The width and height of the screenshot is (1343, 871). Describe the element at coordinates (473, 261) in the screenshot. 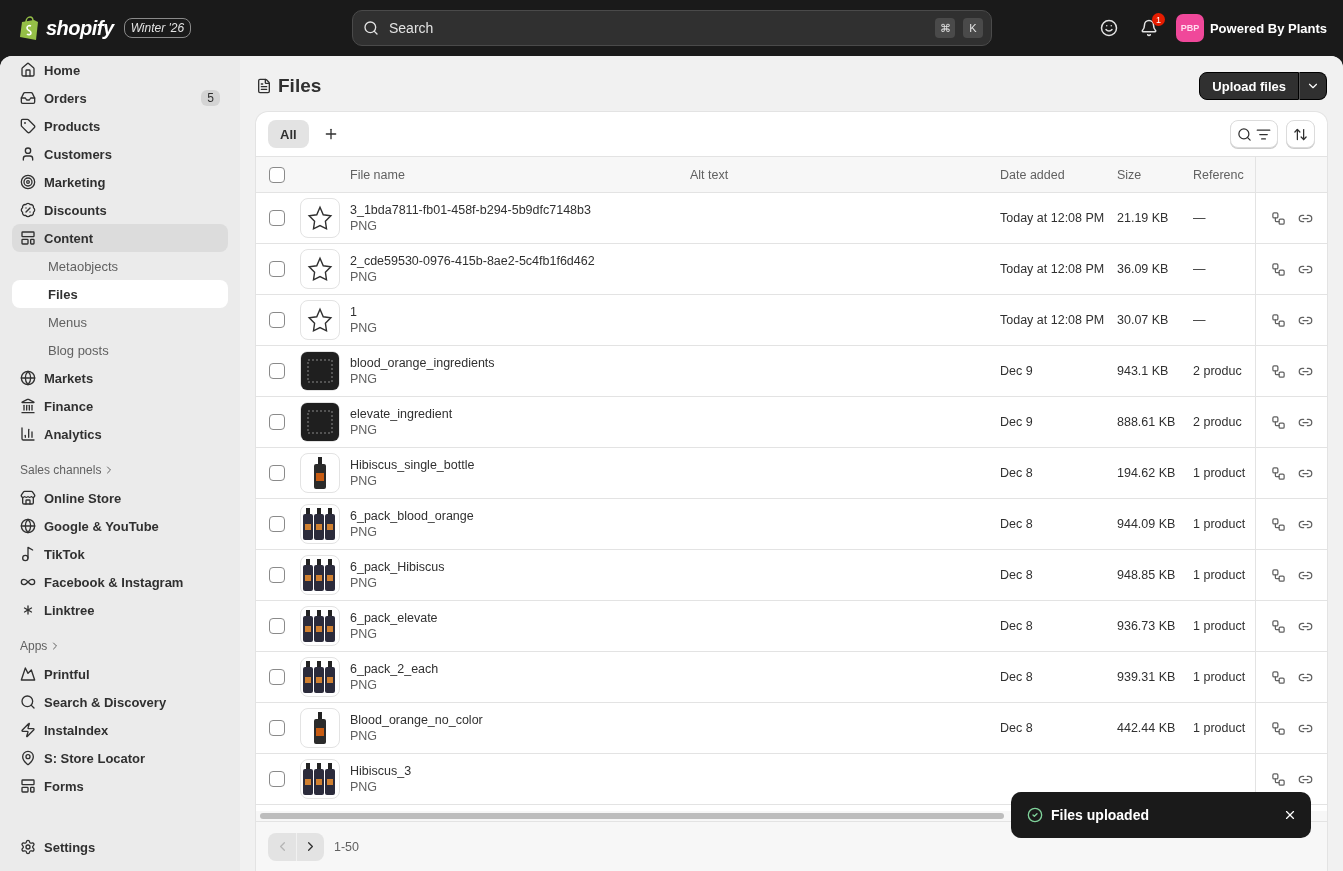

I see `file-name: 2_cde59530-0976-415b-8ae2-5c4fb1f6d462` at that location.